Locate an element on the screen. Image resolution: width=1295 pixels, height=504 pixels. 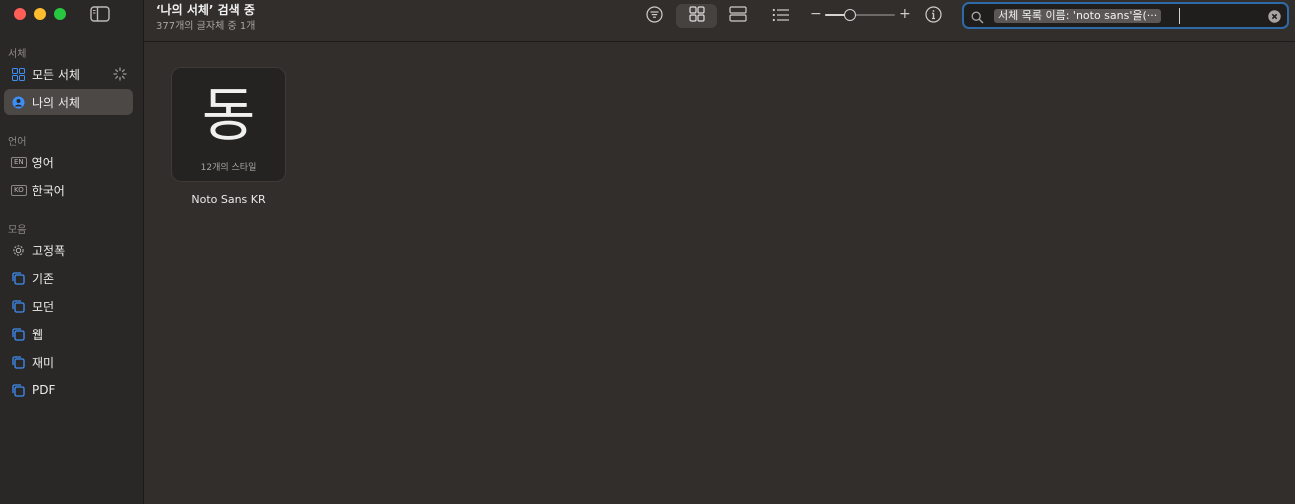
window-controls is located at coordinates (40, 14).